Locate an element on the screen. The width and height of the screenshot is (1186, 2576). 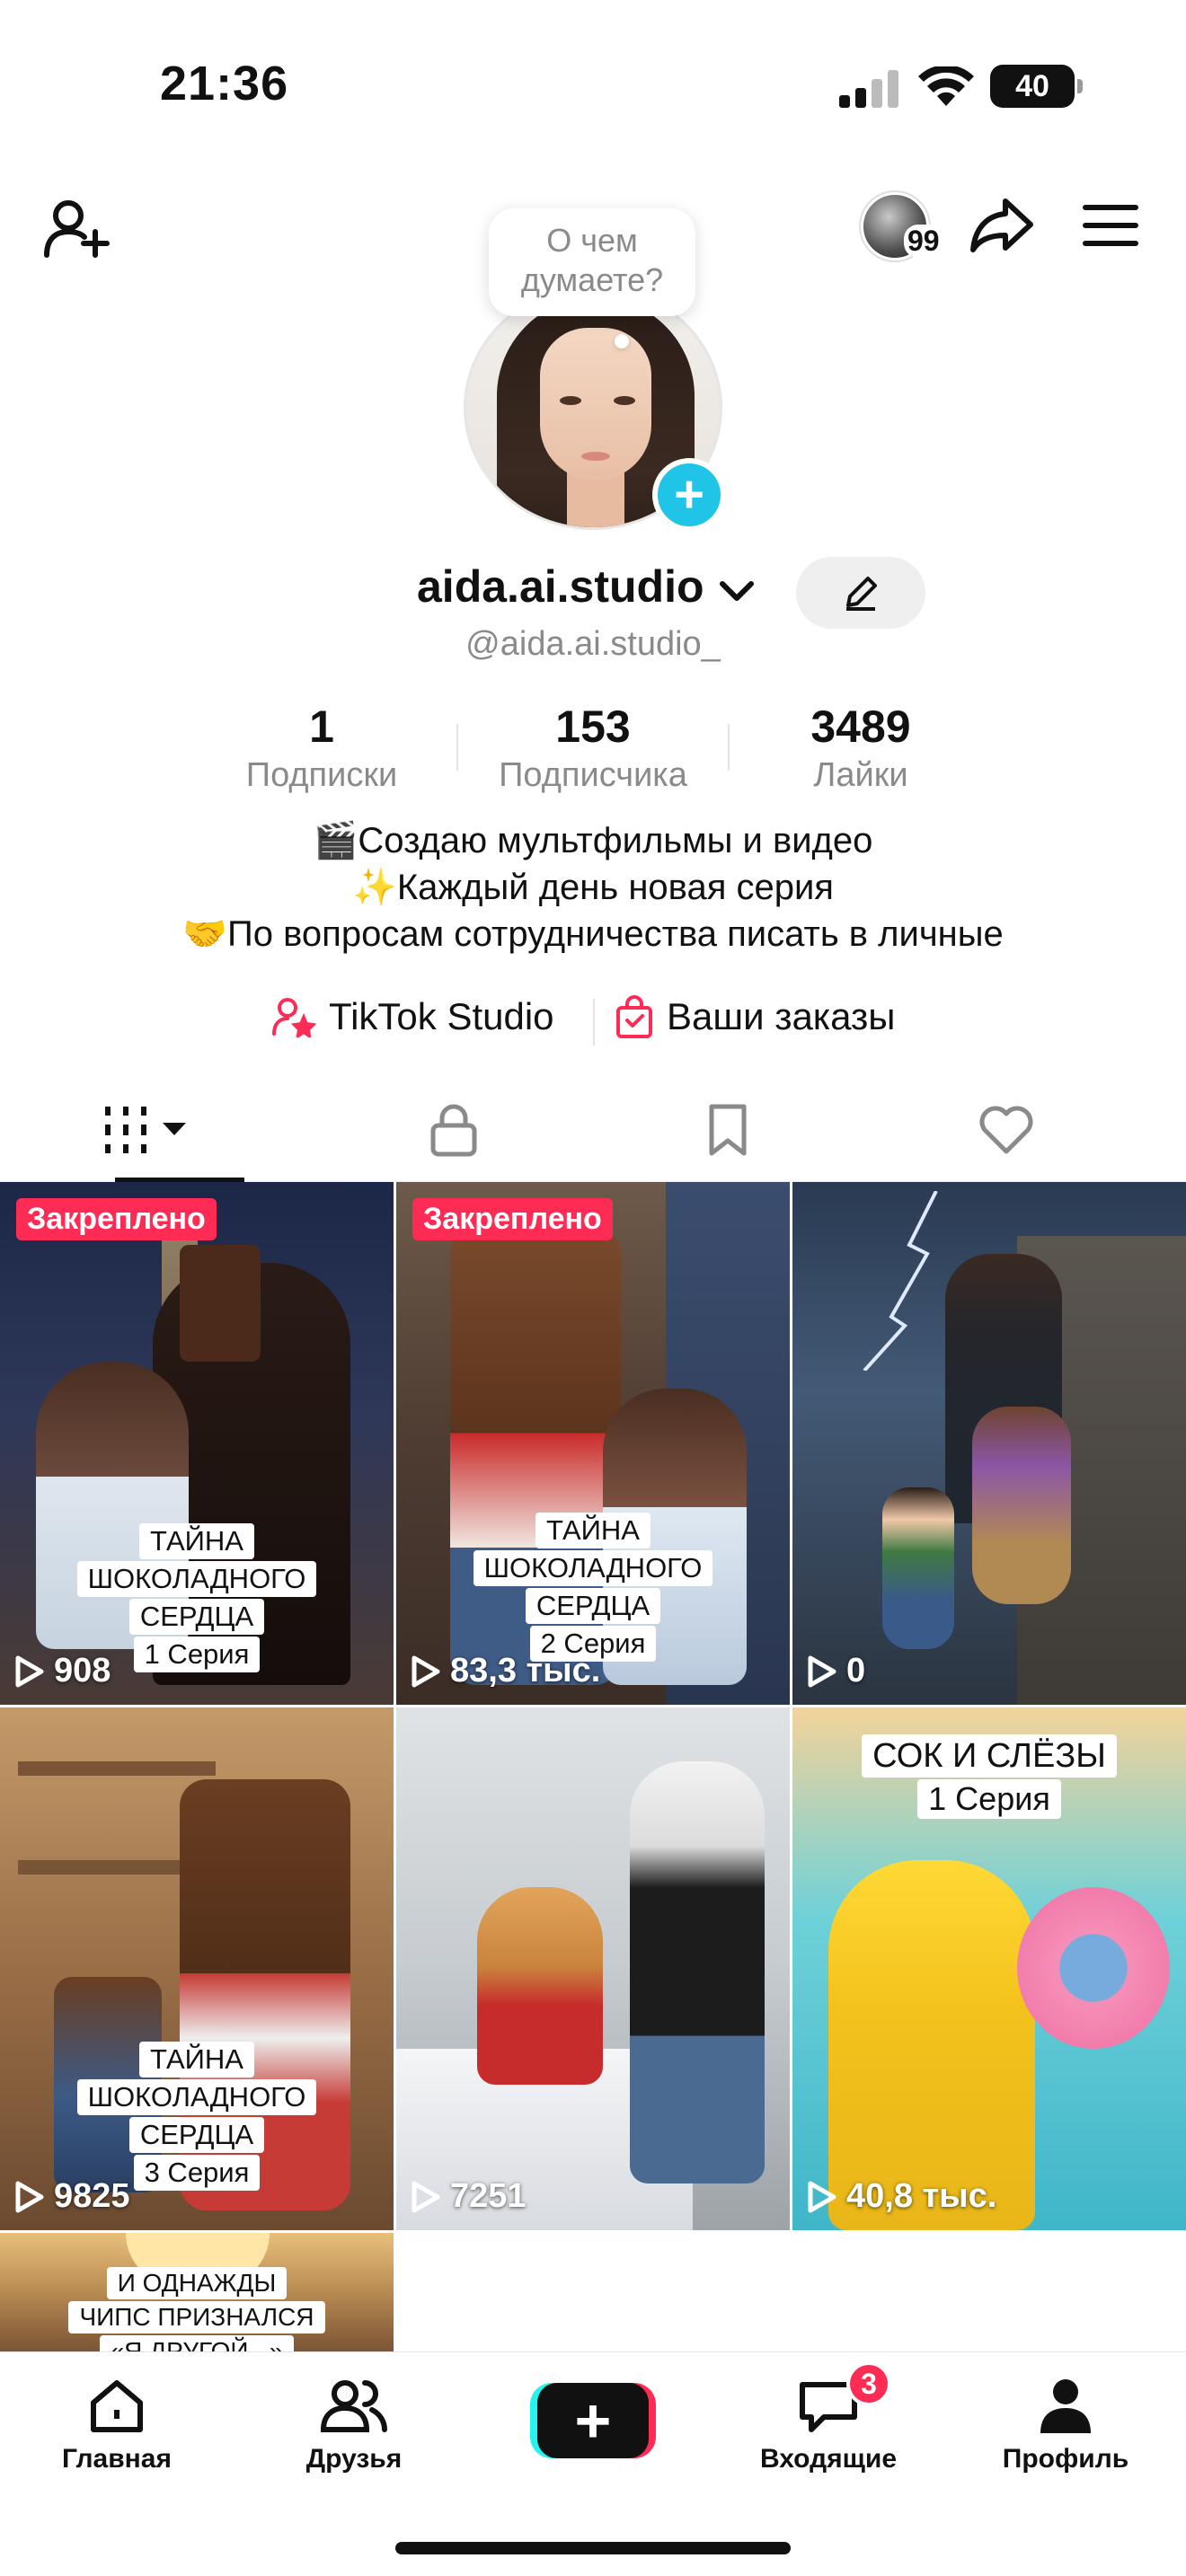
tab-liked is located at coordinates (1006, 1130).